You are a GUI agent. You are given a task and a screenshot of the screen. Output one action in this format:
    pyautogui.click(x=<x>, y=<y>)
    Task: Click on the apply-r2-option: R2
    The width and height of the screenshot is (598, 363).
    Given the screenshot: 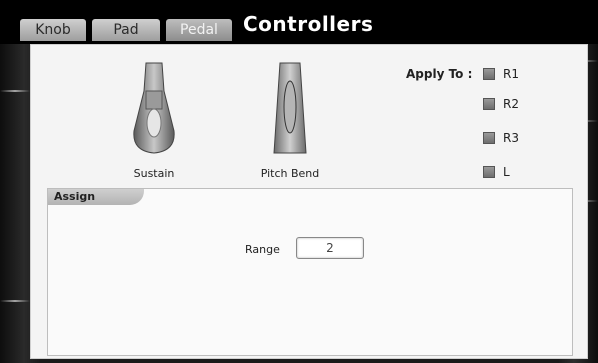 What is the action you would take?
    pyautogui.click(x=501, y=104)
    